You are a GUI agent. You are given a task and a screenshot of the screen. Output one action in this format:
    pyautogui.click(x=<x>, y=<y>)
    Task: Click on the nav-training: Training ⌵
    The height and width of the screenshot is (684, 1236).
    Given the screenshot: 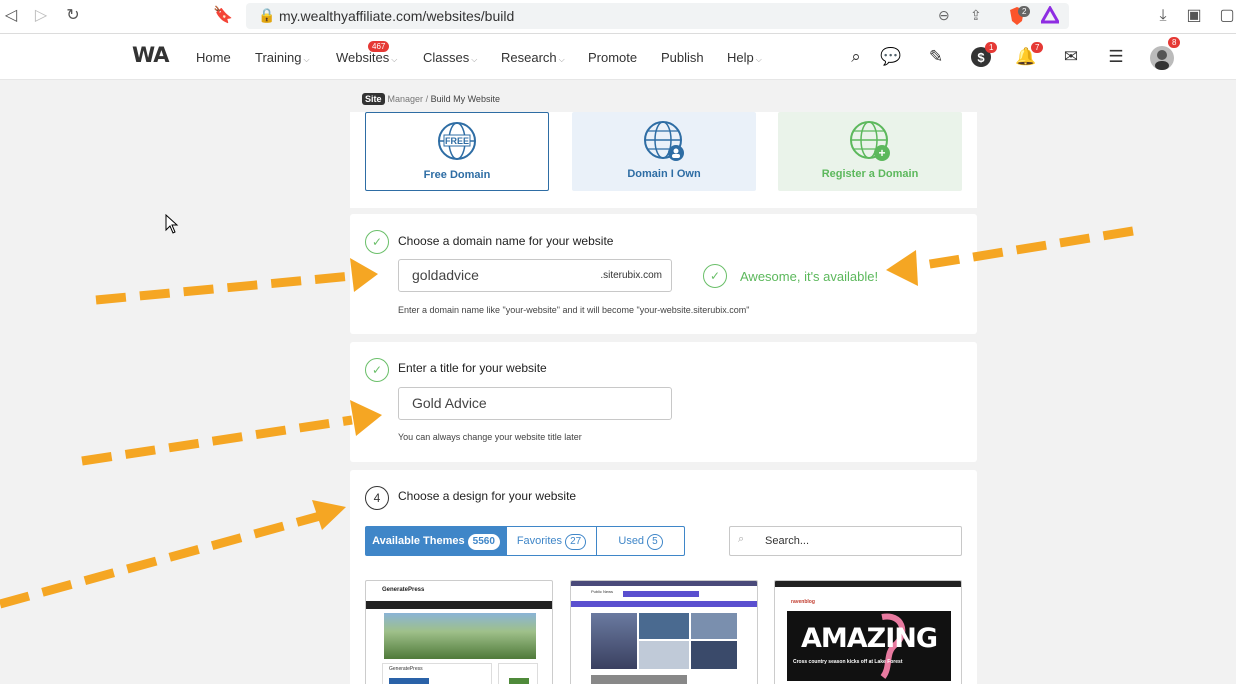 What is the action you would take?
    pyautogui.click(x=282, y=57)
    